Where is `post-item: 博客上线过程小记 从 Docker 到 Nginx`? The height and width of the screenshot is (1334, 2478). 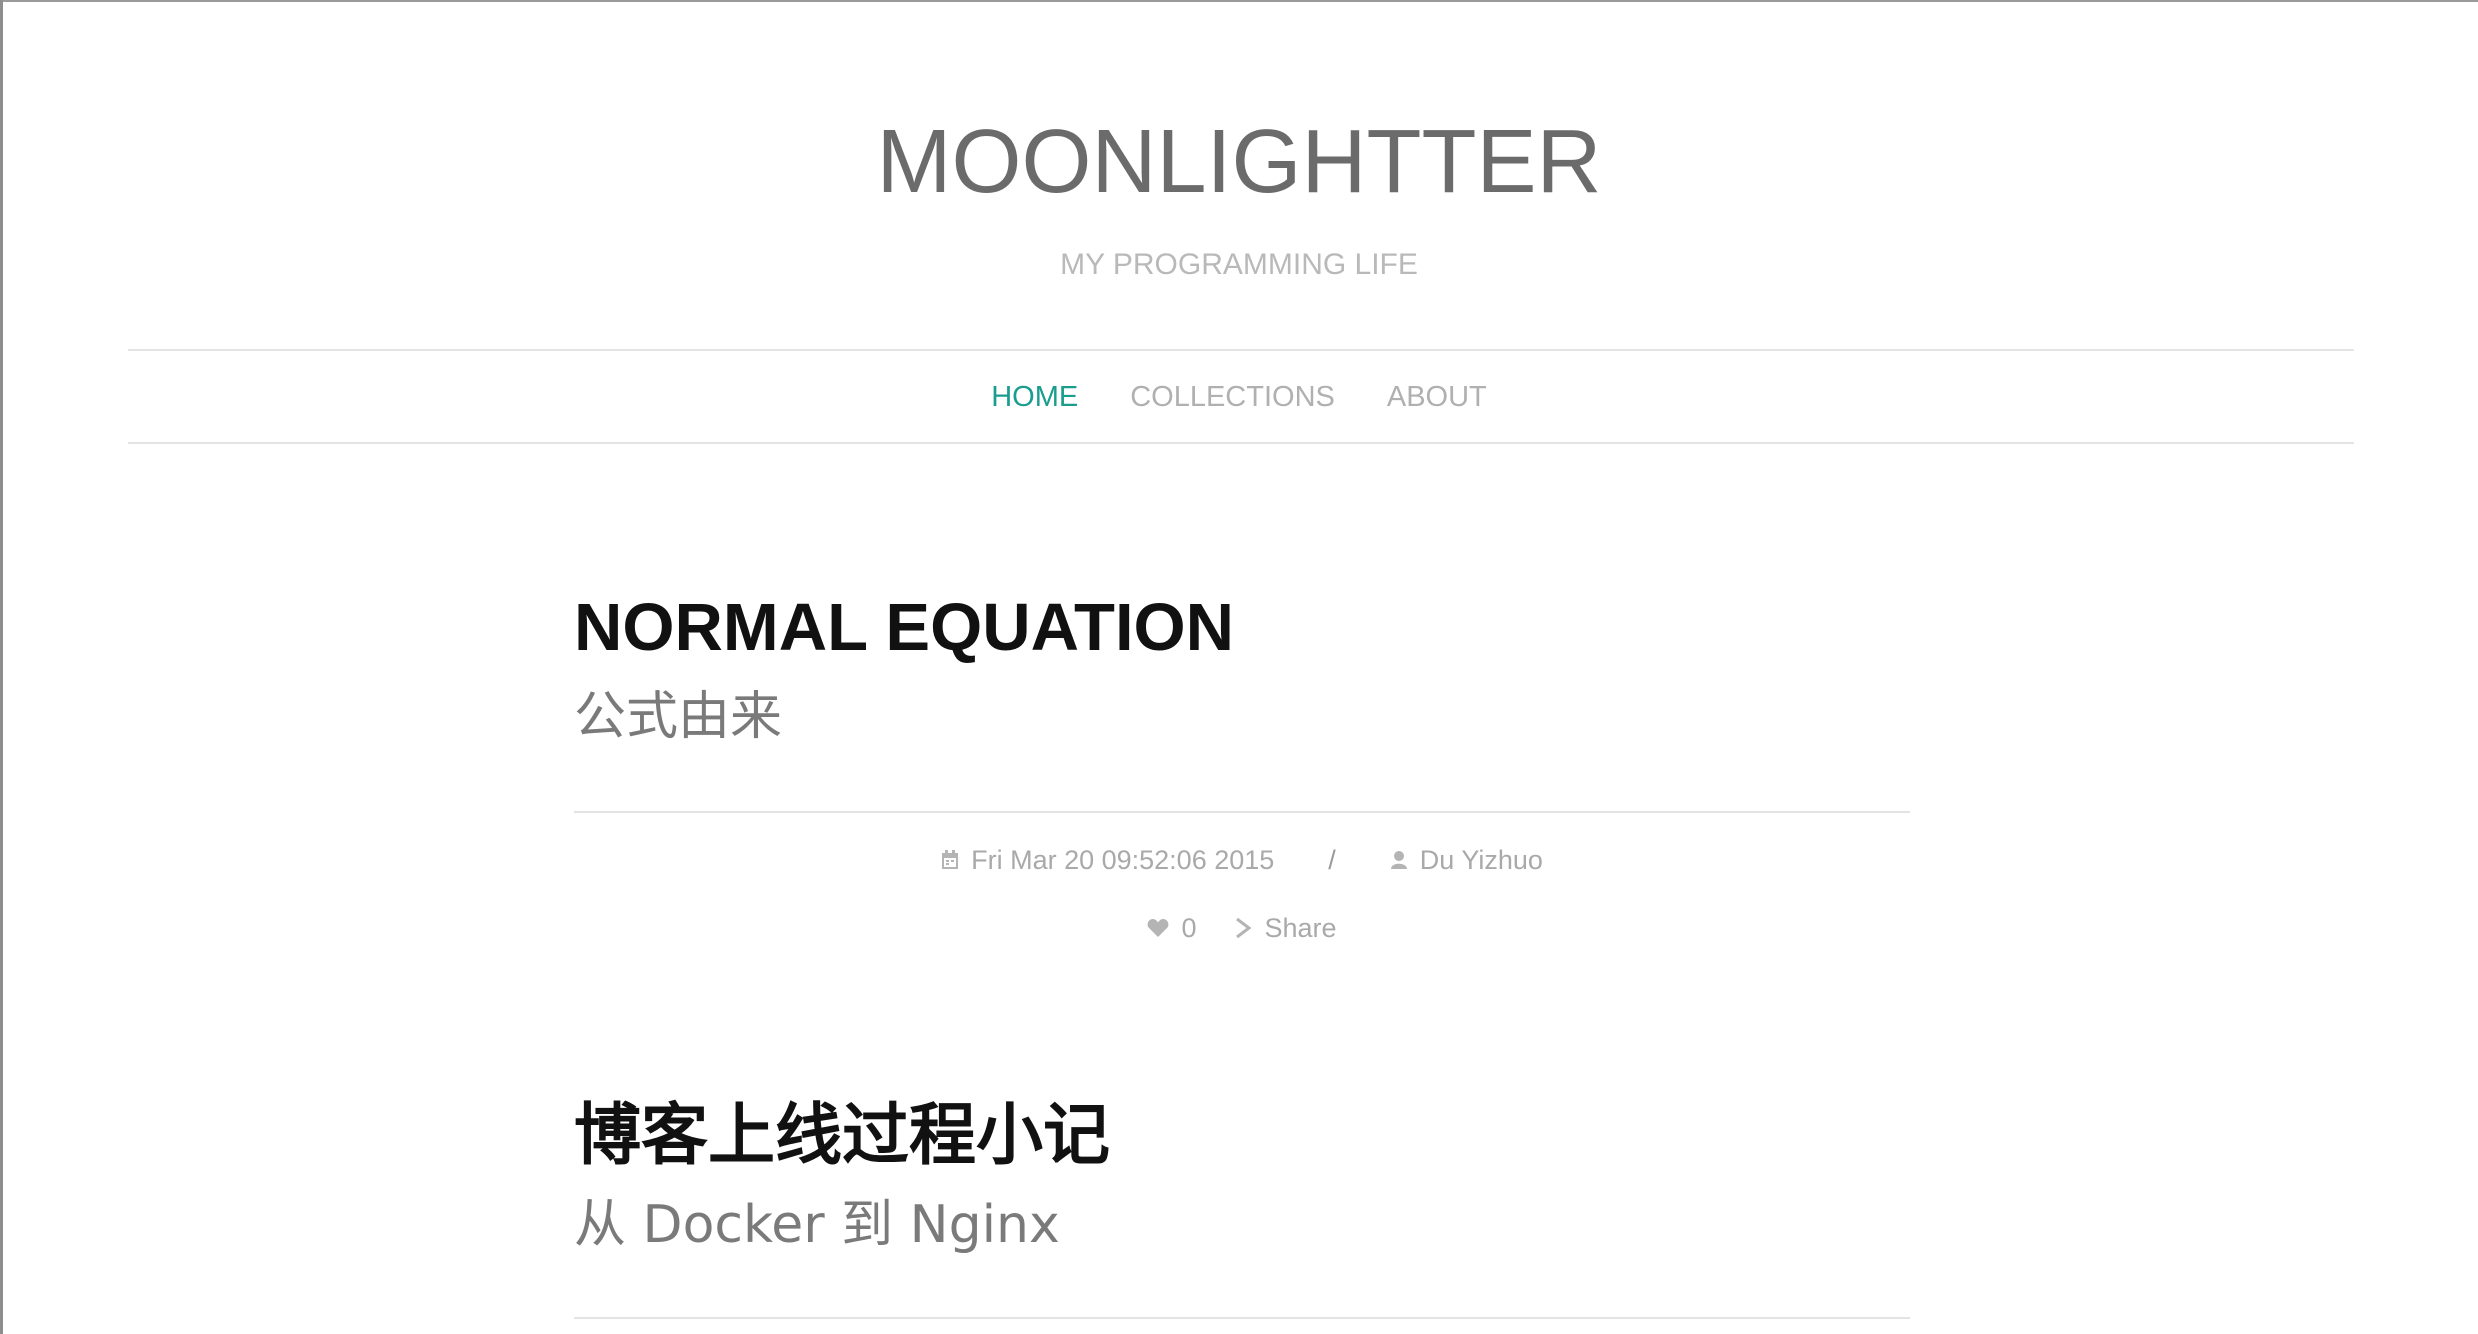
post-item: 博客上线过程小记 从 Docker 到 Nginx is located at coordinates (1242, 1215).